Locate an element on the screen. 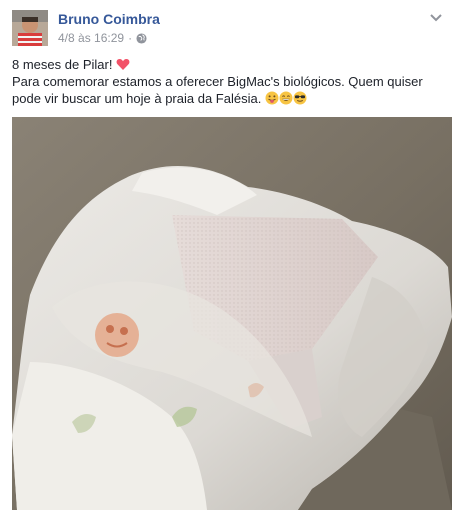 The width and height of the screenshot is (456, 510). chevron-down-icon is located at coordinates (436, 18).